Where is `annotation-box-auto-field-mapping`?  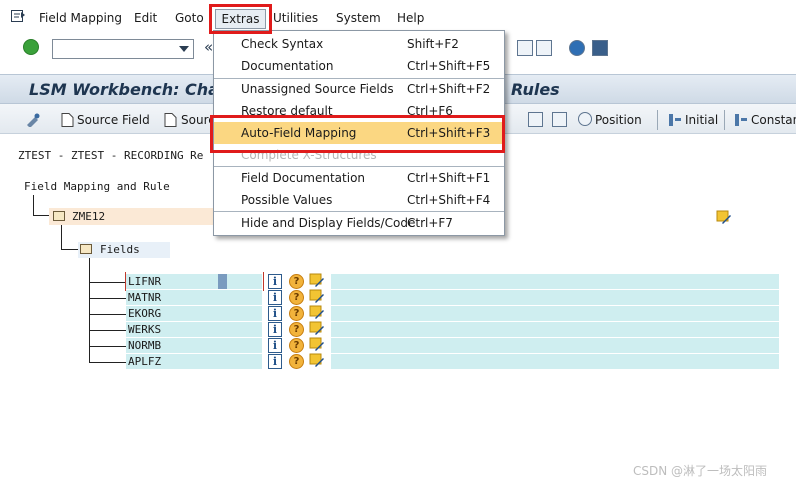 annotation-box-auto-field-mapping is located at coordinates (357, 134).